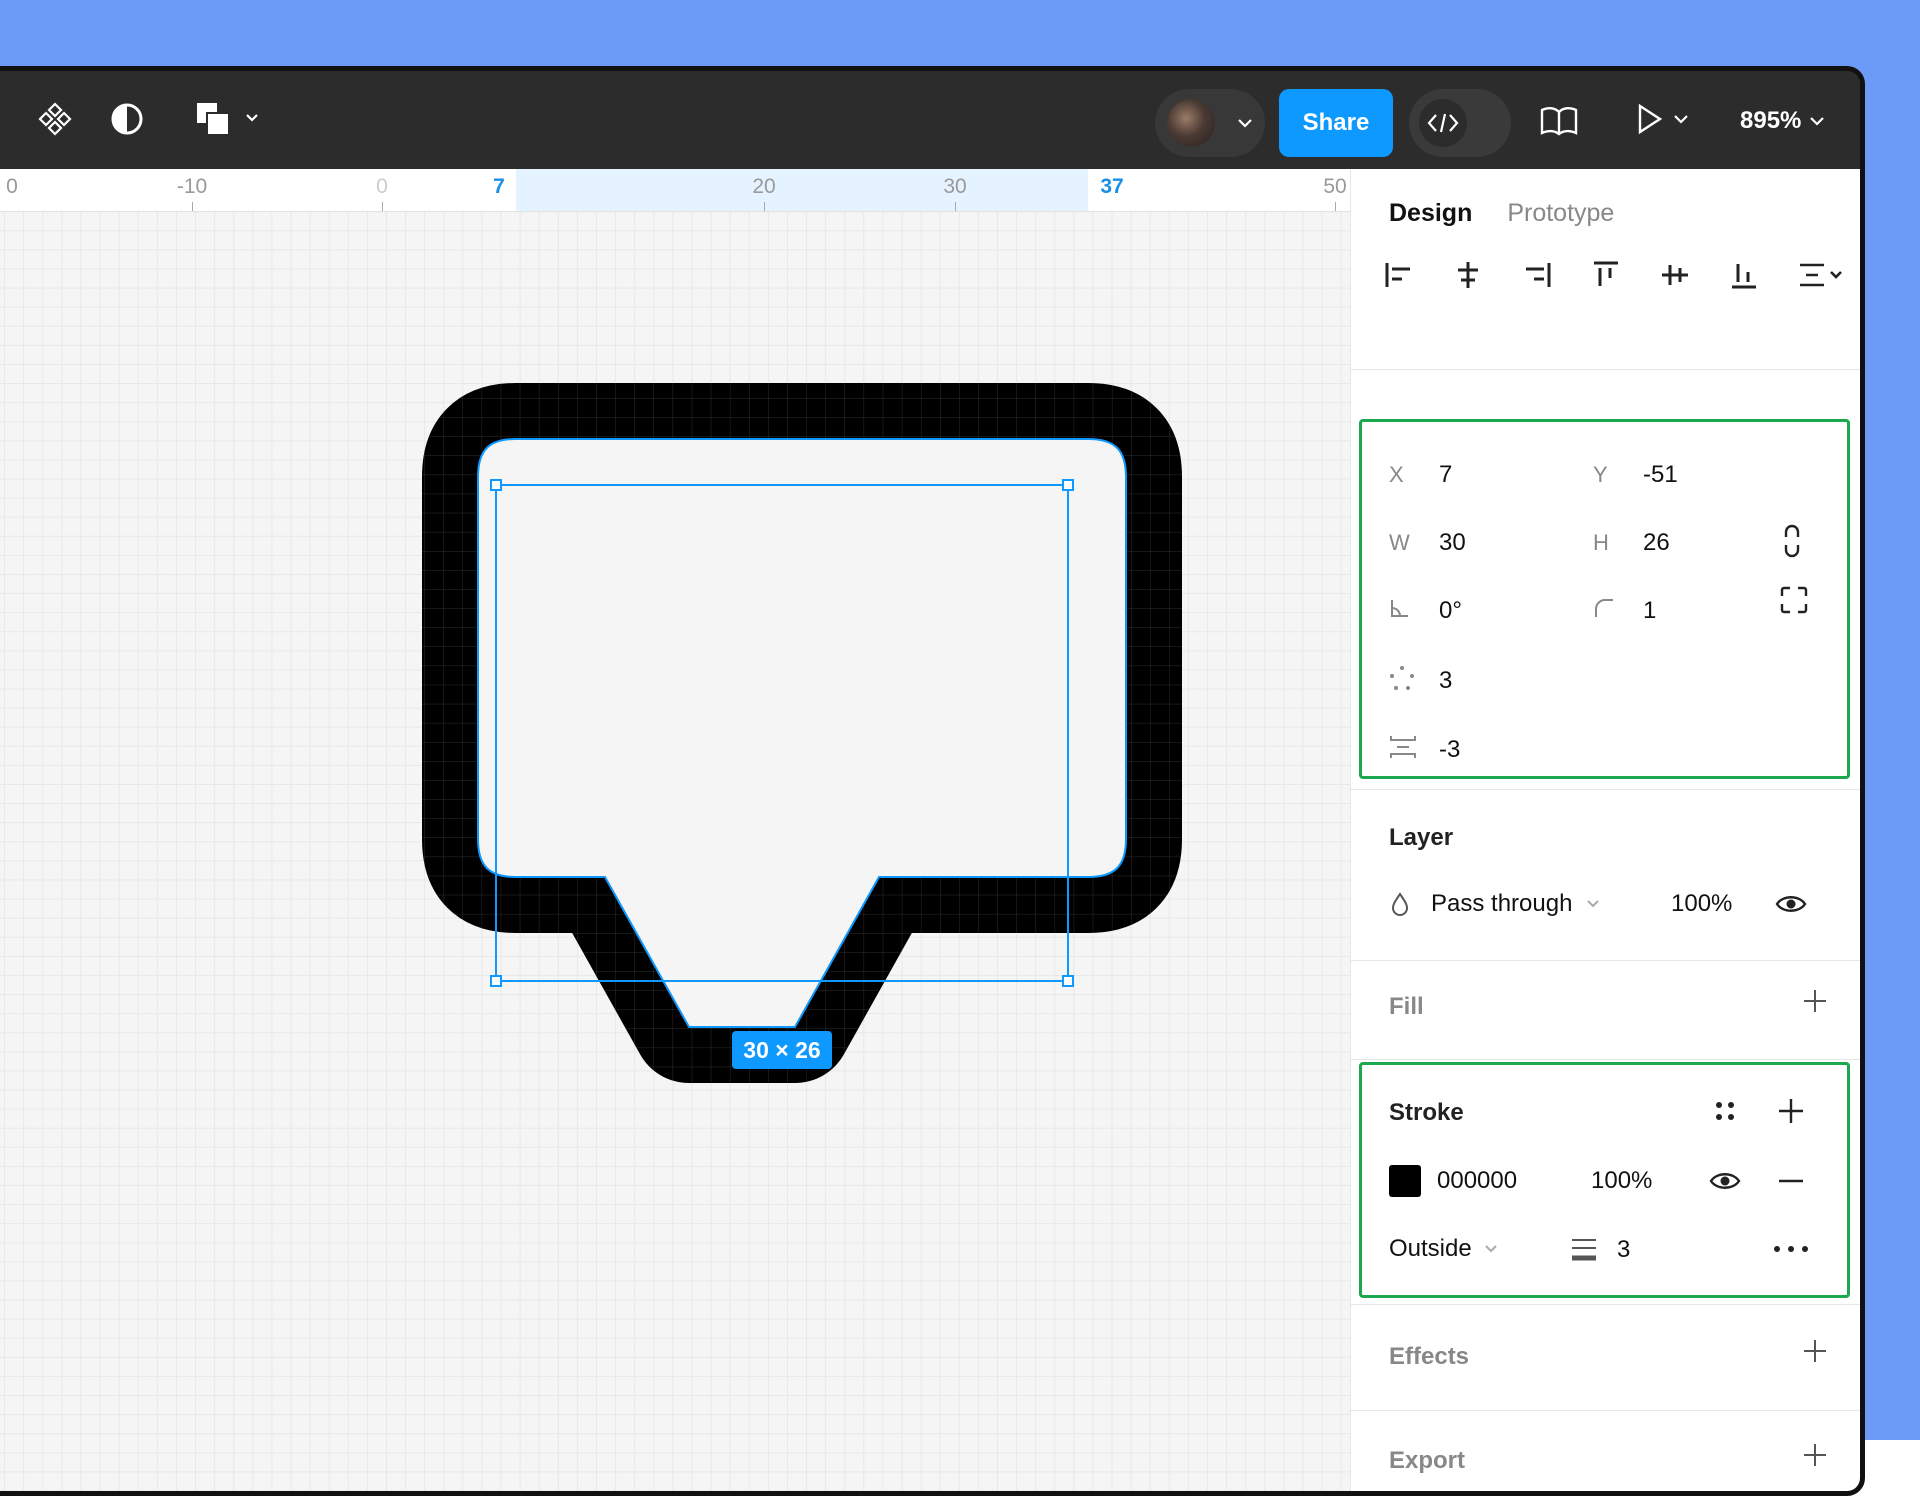 Image resolution: width=1920 pixels, height=1496 pixels. I want to click on add-export-button, so click(1815, 1458).